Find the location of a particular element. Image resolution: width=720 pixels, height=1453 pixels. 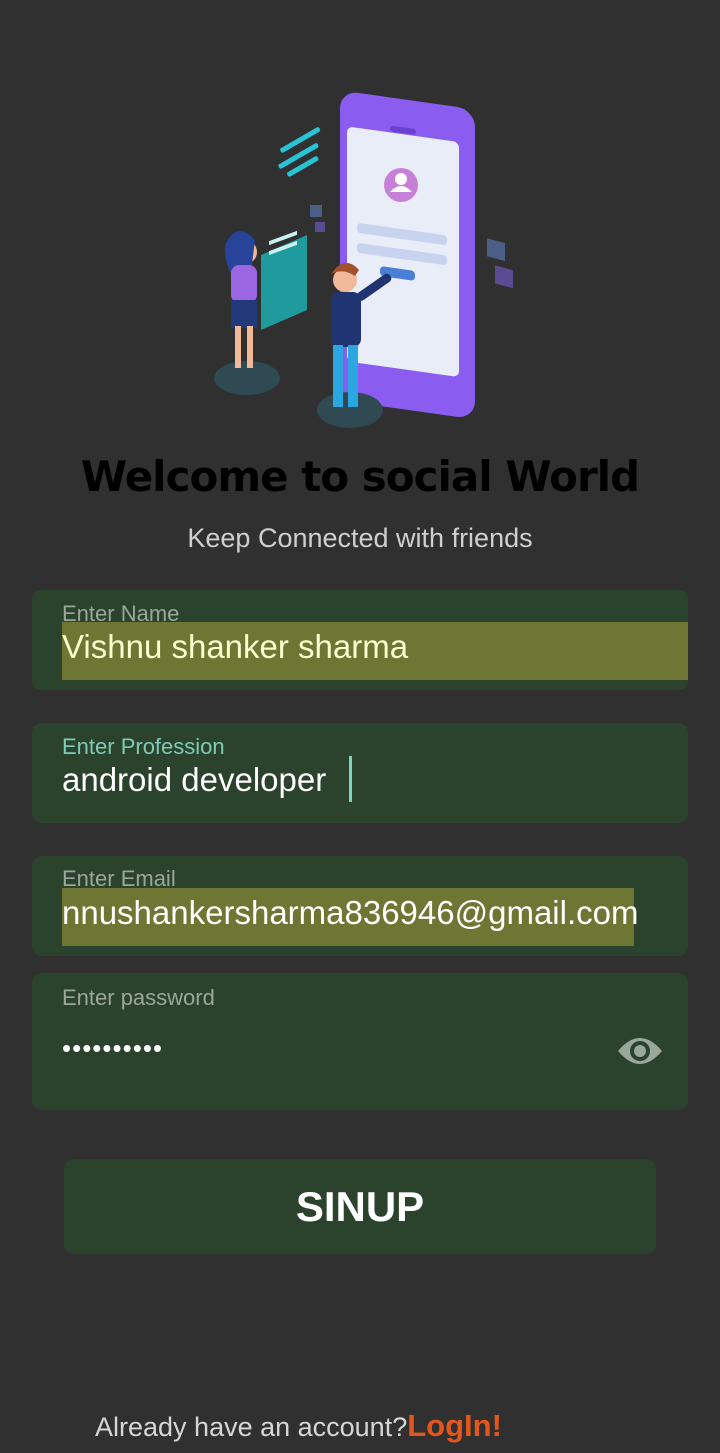

login-link: LogIn! is located at coordinates (454, 1425).